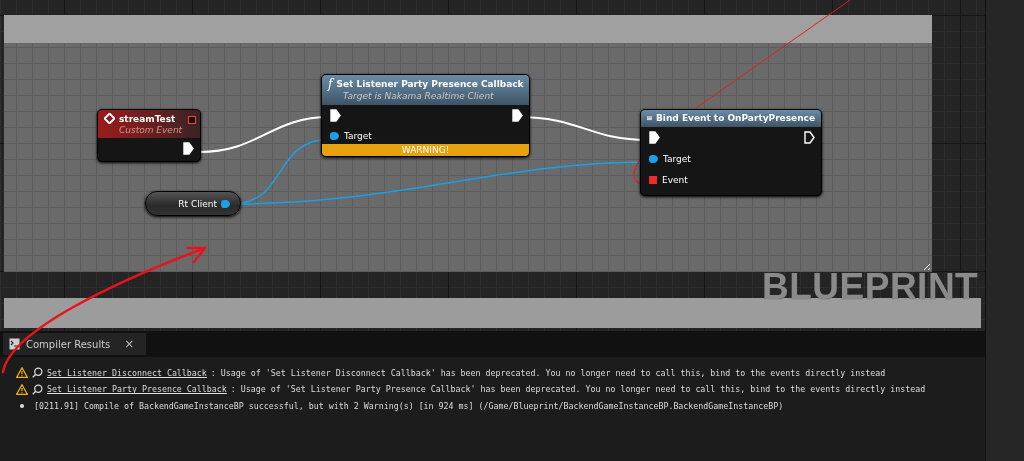  Describe the element at coordinates (22, 405) in the screenshot. I see `bullet-icon` at that location.